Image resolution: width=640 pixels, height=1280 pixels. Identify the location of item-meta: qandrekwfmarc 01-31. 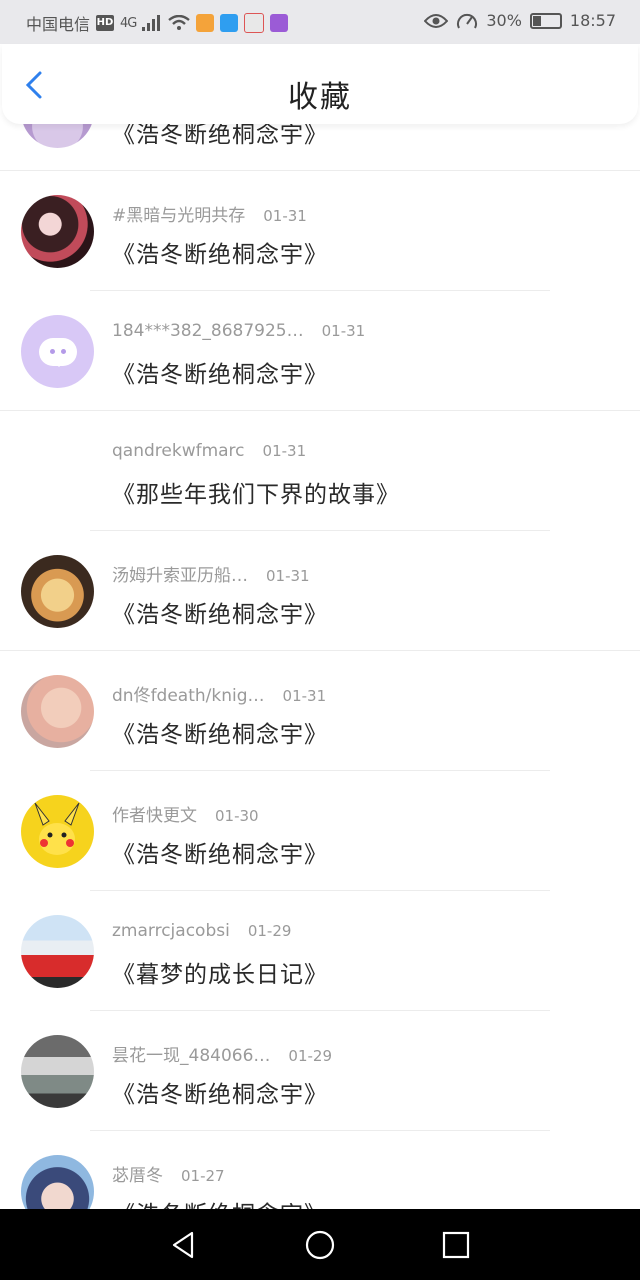
(209, 451).